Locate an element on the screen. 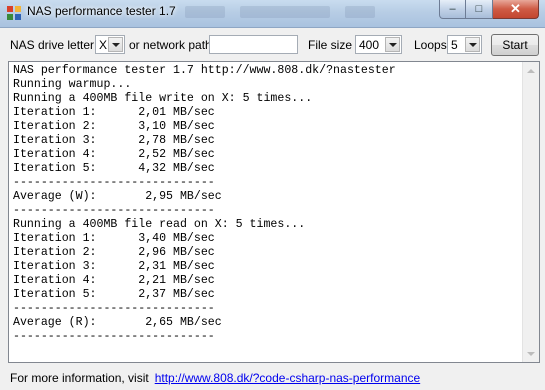 The height and width of the screenshot is (390, 545). output-line: Iteration 4: 2,52 MB/sec is located at coordinates (114, 154).